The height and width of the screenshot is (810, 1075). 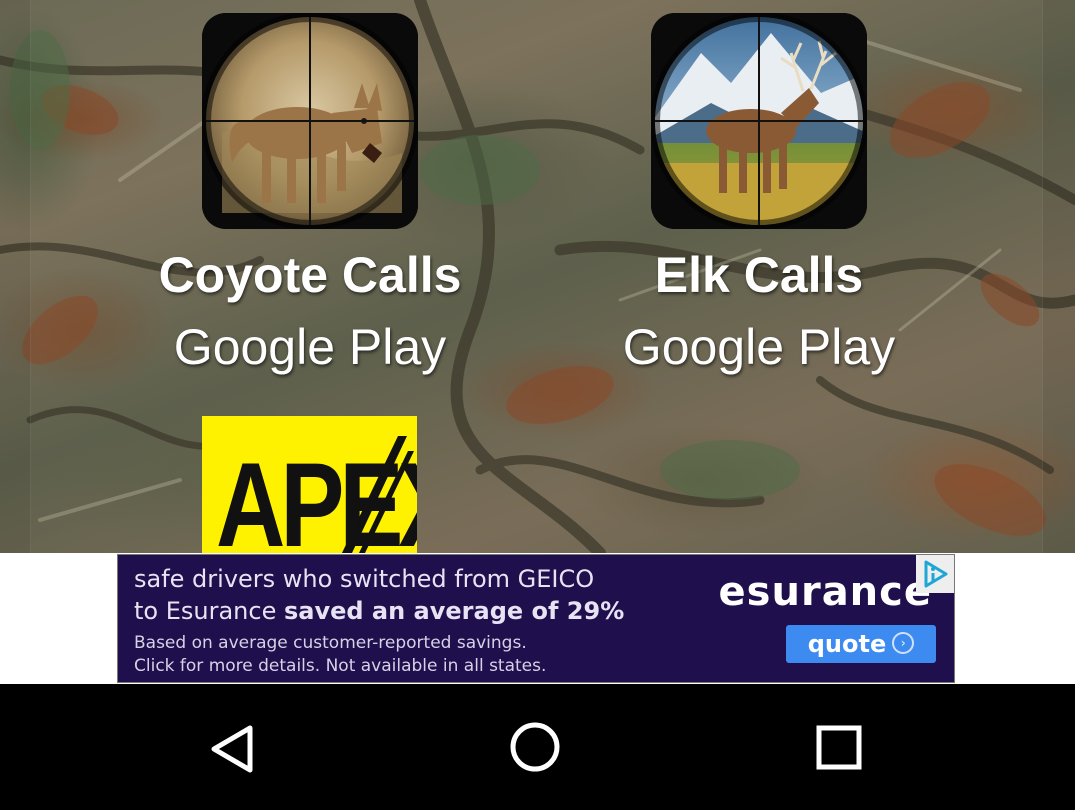 I want to click on google-play-link-elk: Google Play, so click(x=759, y=347).